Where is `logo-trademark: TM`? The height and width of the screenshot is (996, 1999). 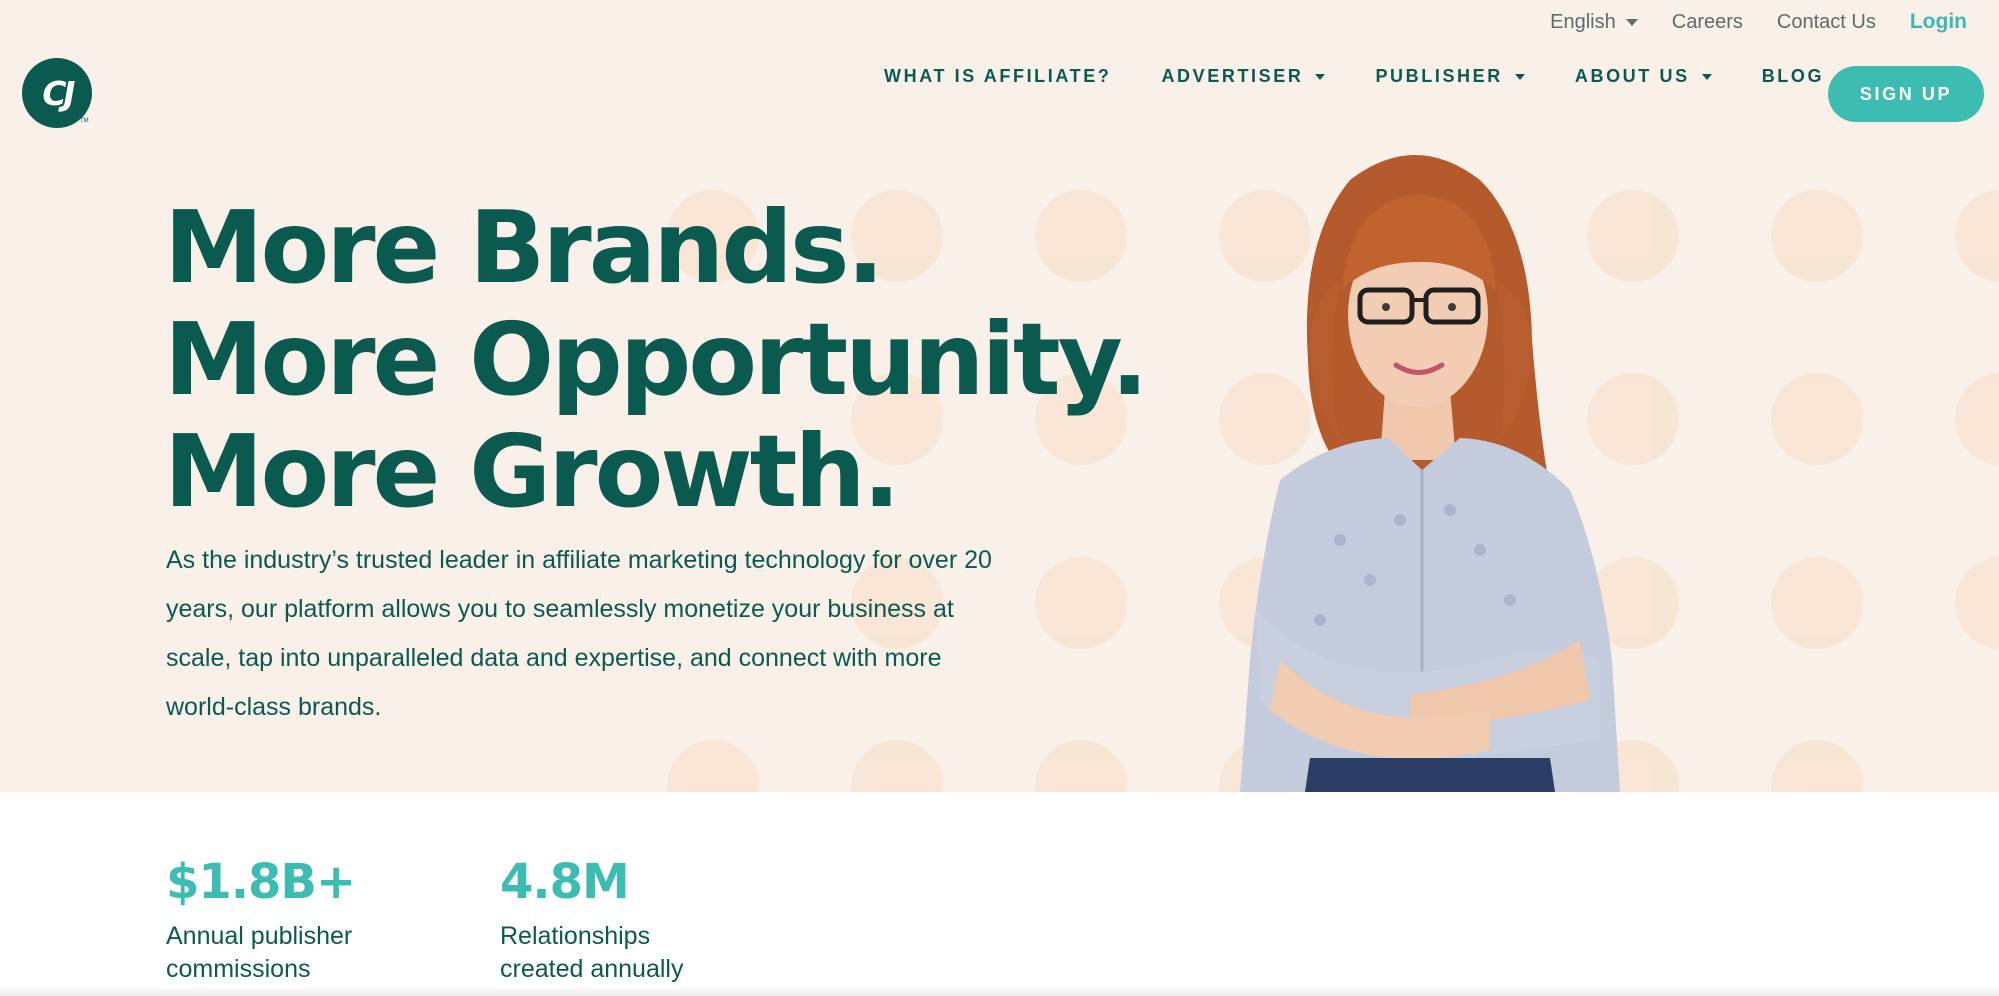 logo-trademark: TM is located at coordinates (84, 121).